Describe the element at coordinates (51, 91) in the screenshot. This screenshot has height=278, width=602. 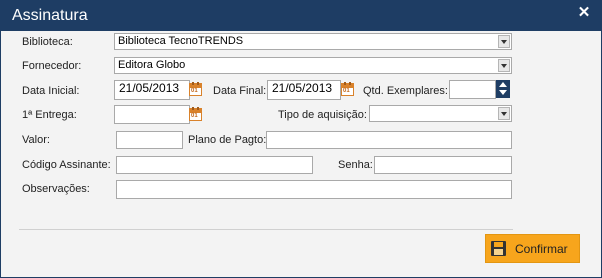
I see `data-inicial-label: Data Inicial:` at that location.